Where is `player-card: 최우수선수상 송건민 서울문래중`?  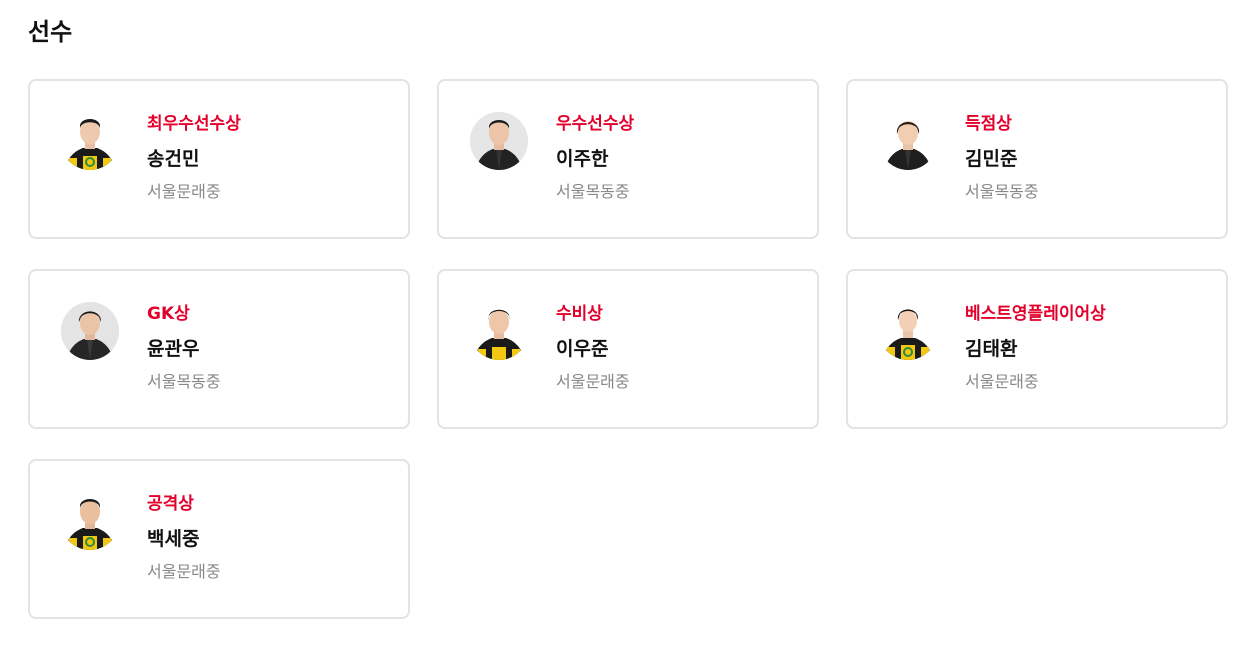
player-card: 최우수선수상 송건민 서울문래중 is located at coordinates (219, 159).